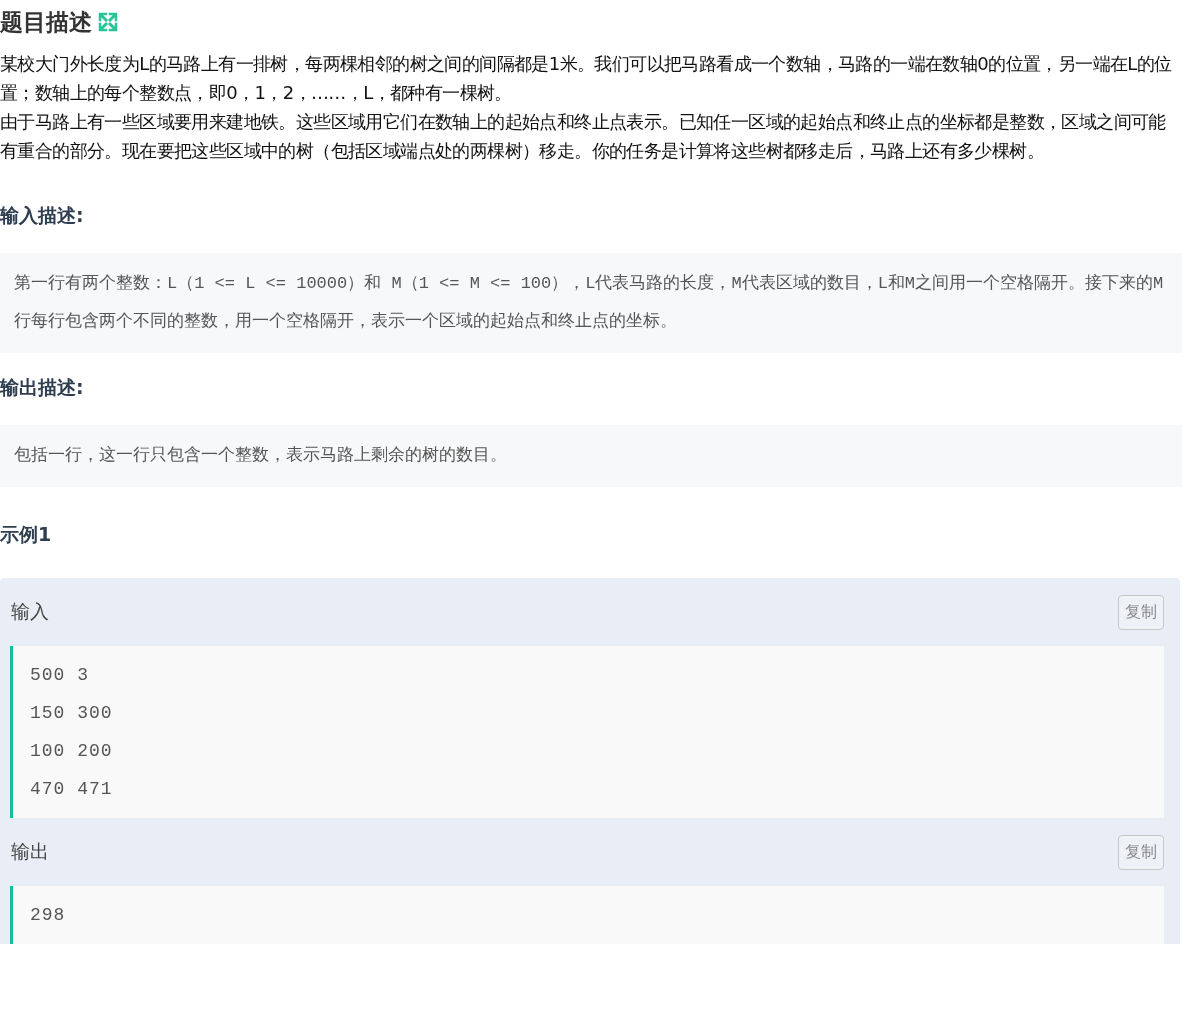 The width and height of the screenshot is (1187, 1021). I want to click on description-paragraph: 由于马路上有一些区域要用来建地铁。这些区域用它们在数轴上的起始点和终止点表示。已知任一区域的起始点和终止点的坐标都是整数，区域之间可能有重合的部分。现在要把这些区域中的树（包括区域端点处的两棵树）移走。你的任务是计算将这些树都移走后，马路上还有多少棵树。, so click(583, 136).